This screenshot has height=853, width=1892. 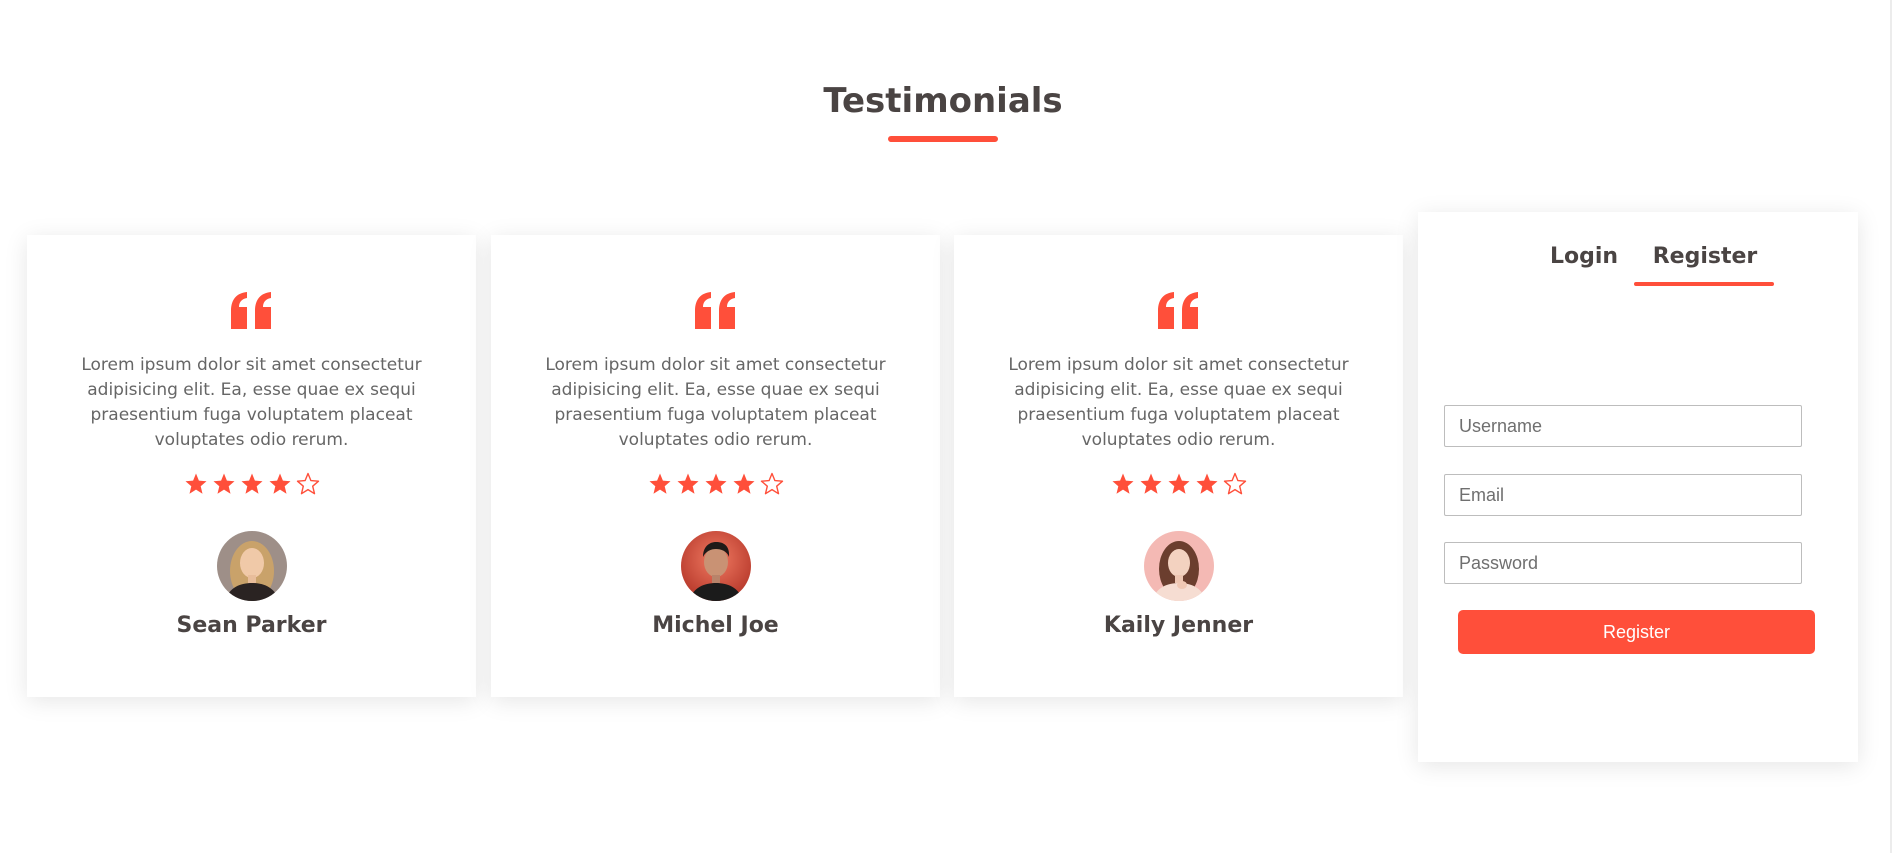 I want to click on testimonial-name: Kaily Jenner, so click(x=1178, y=625).